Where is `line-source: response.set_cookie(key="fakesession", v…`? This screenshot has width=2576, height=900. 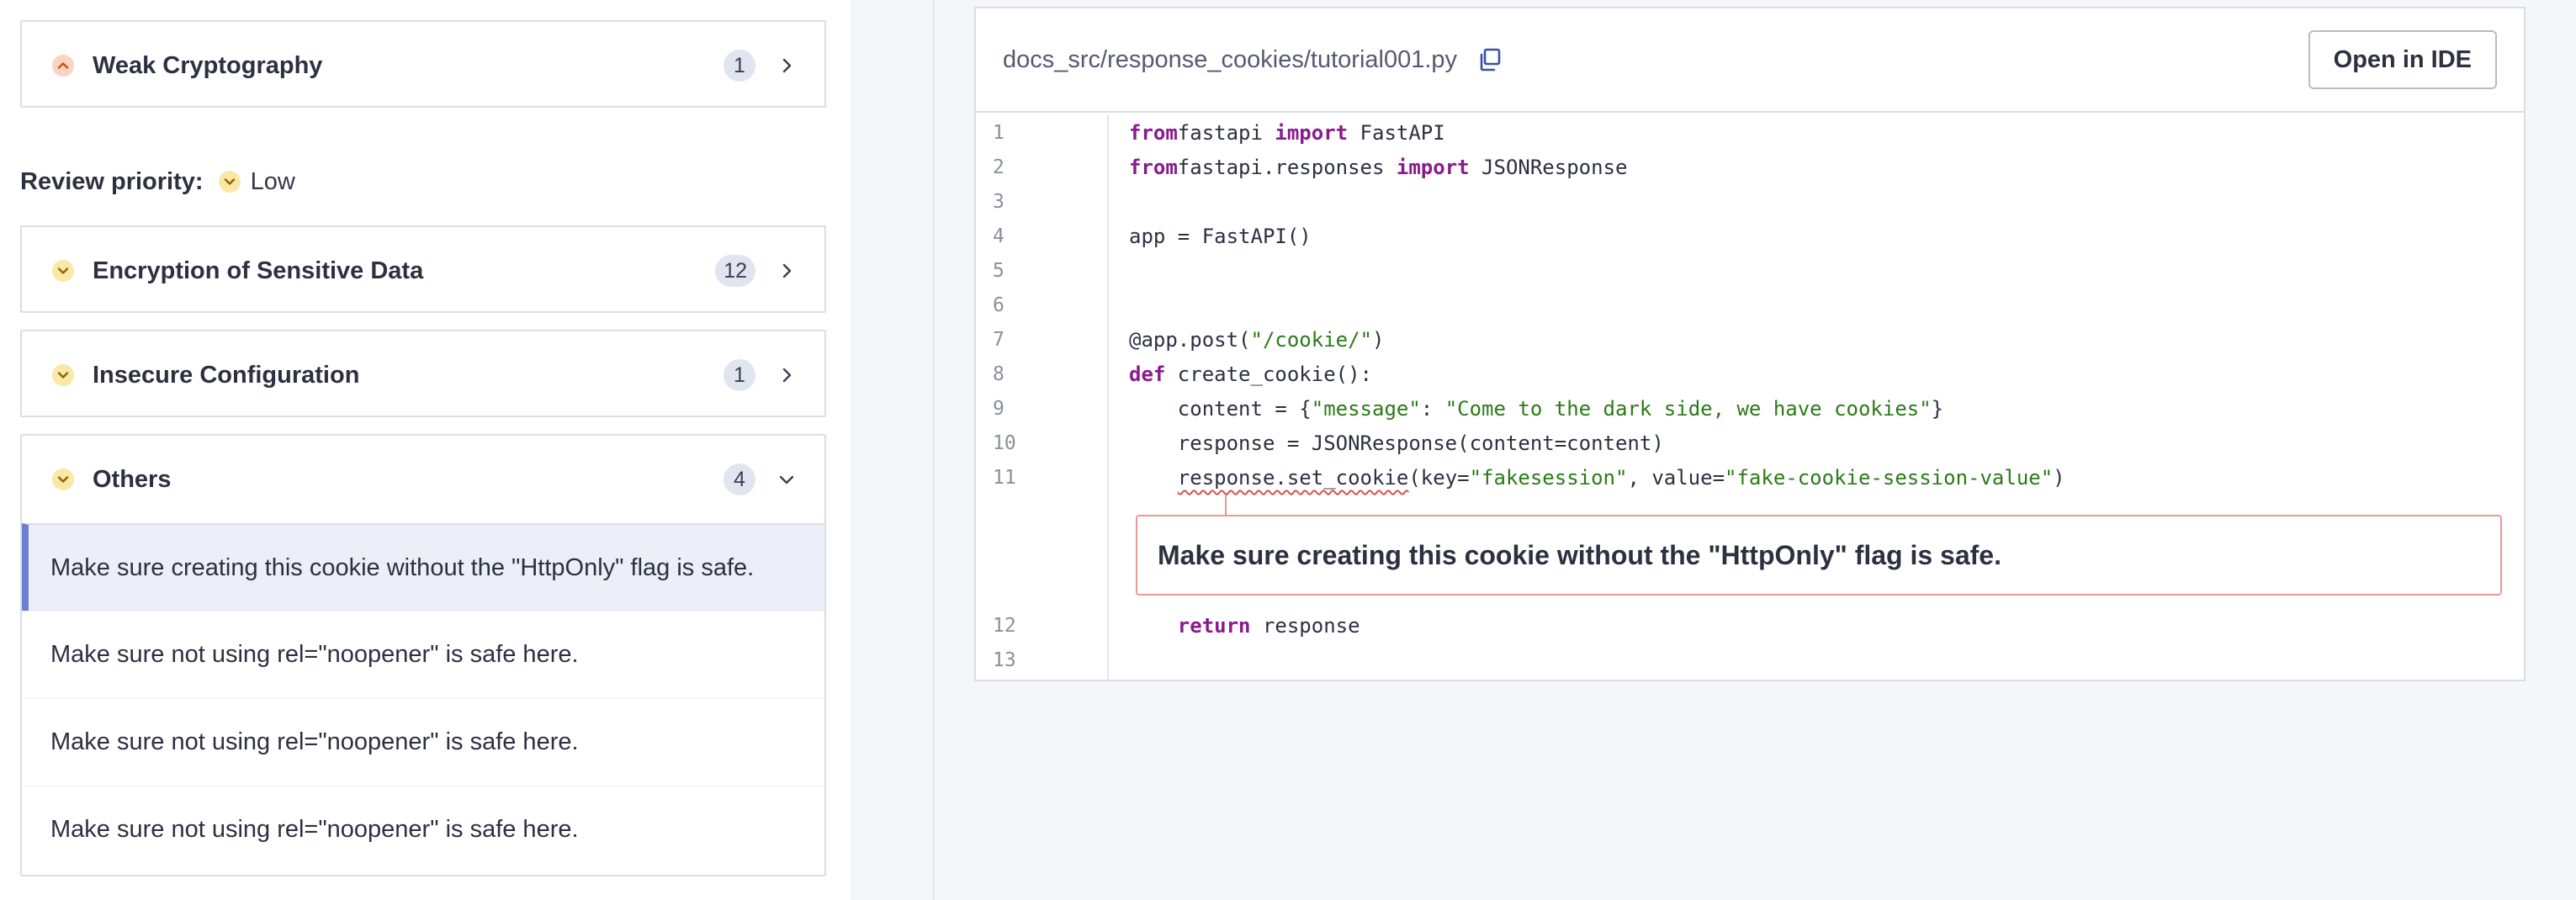
line-source: response.set_cookie(key="fakesession", v… is located at coordinates (1597, 478).